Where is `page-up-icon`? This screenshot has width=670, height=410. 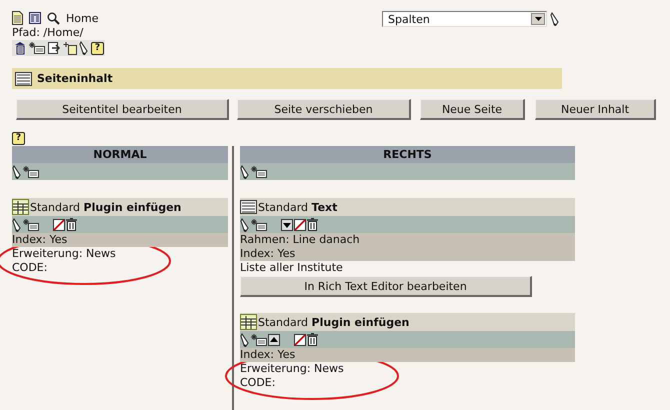 page-up-icon is located at coordinates (20, 48).